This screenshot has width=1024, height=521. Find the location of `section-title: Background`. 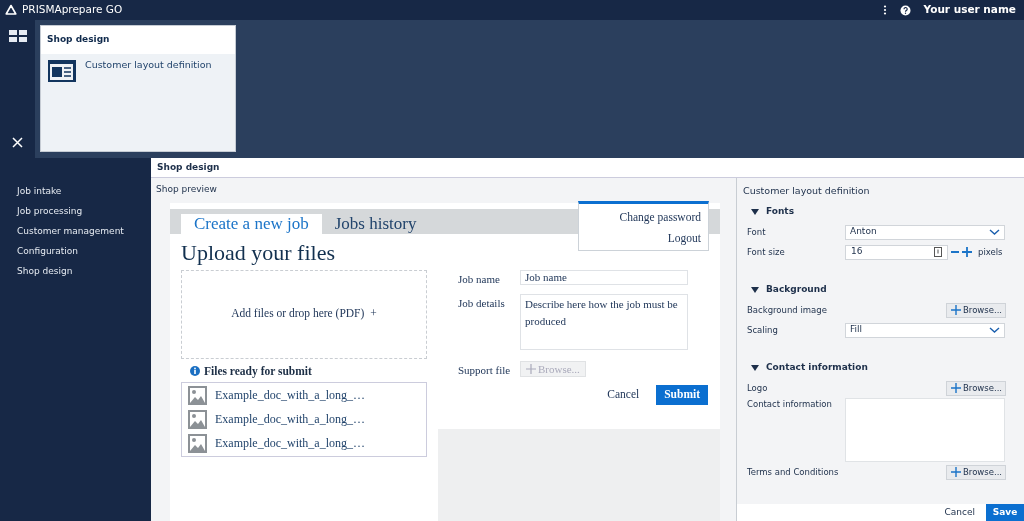

section-title: Background is located at coordinates (796, 290).